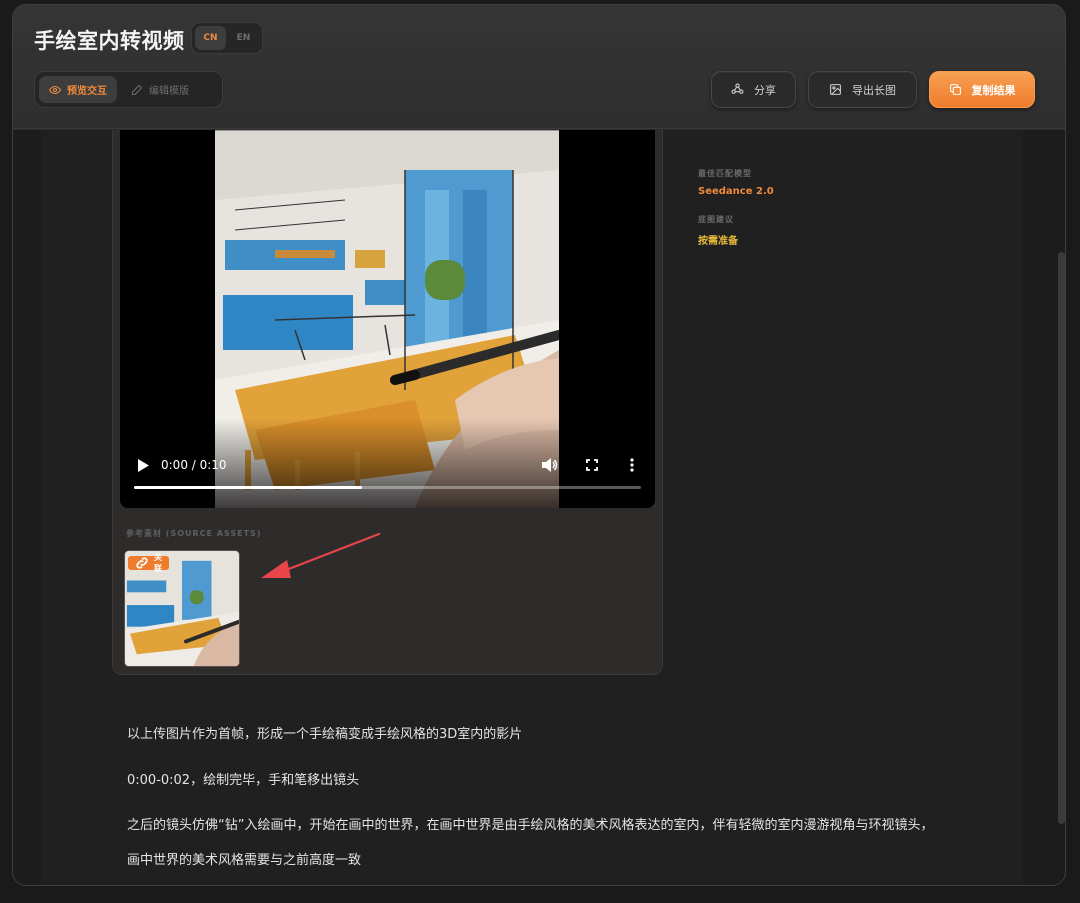 This screenshot has width=1080, height=903. Describe the element at coordinates (632, 465) in the screenshot. I see `more-options-icon` at that location.